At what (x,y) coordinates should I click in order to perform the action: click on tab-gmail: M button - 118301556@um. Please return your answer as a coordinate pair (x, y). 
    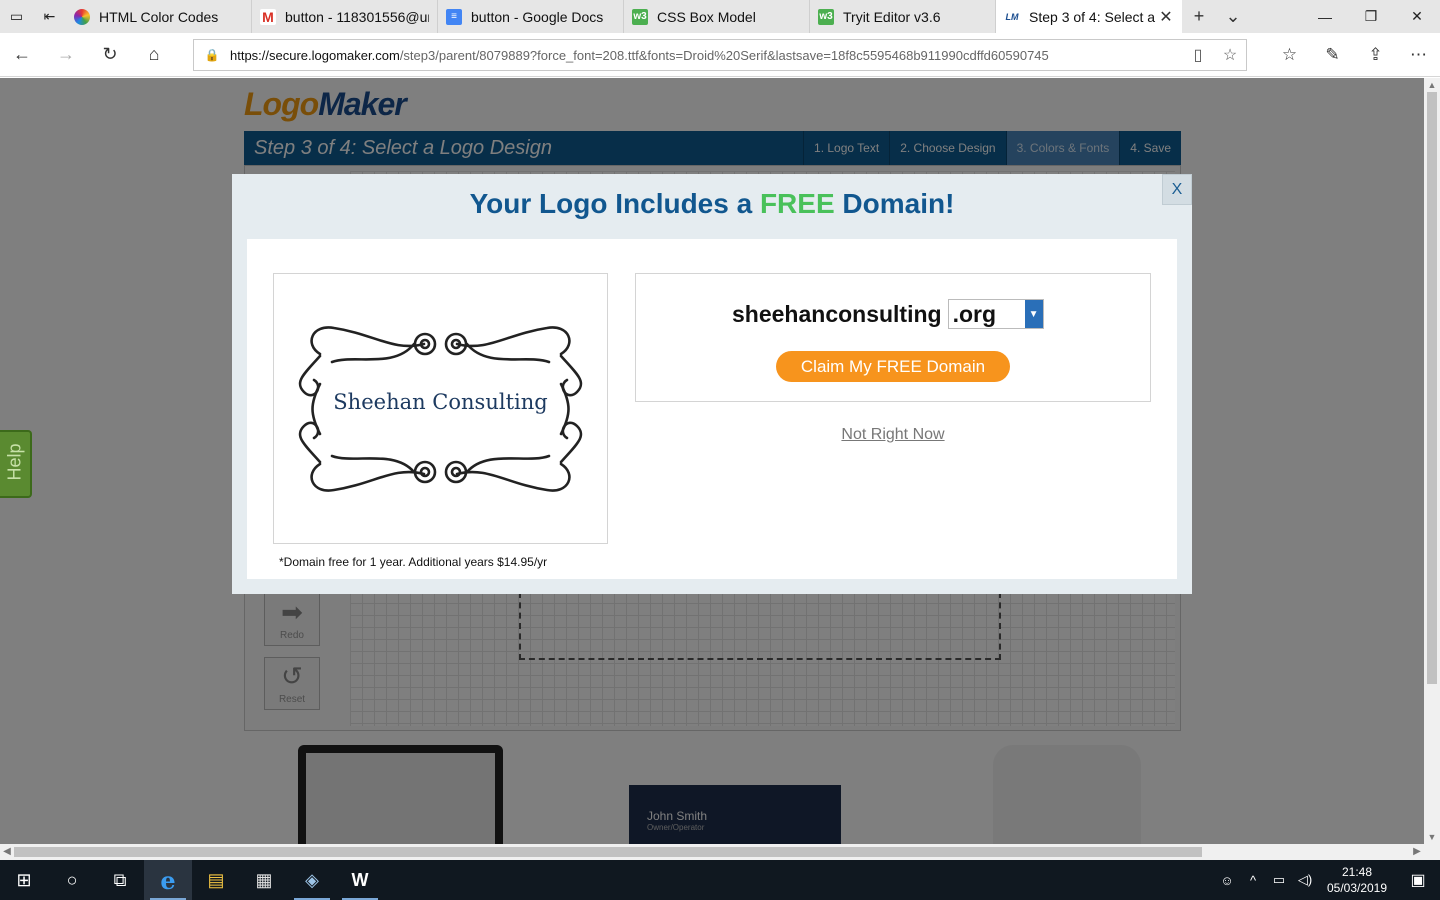
    Looking at the image, I should click on (345, 16).